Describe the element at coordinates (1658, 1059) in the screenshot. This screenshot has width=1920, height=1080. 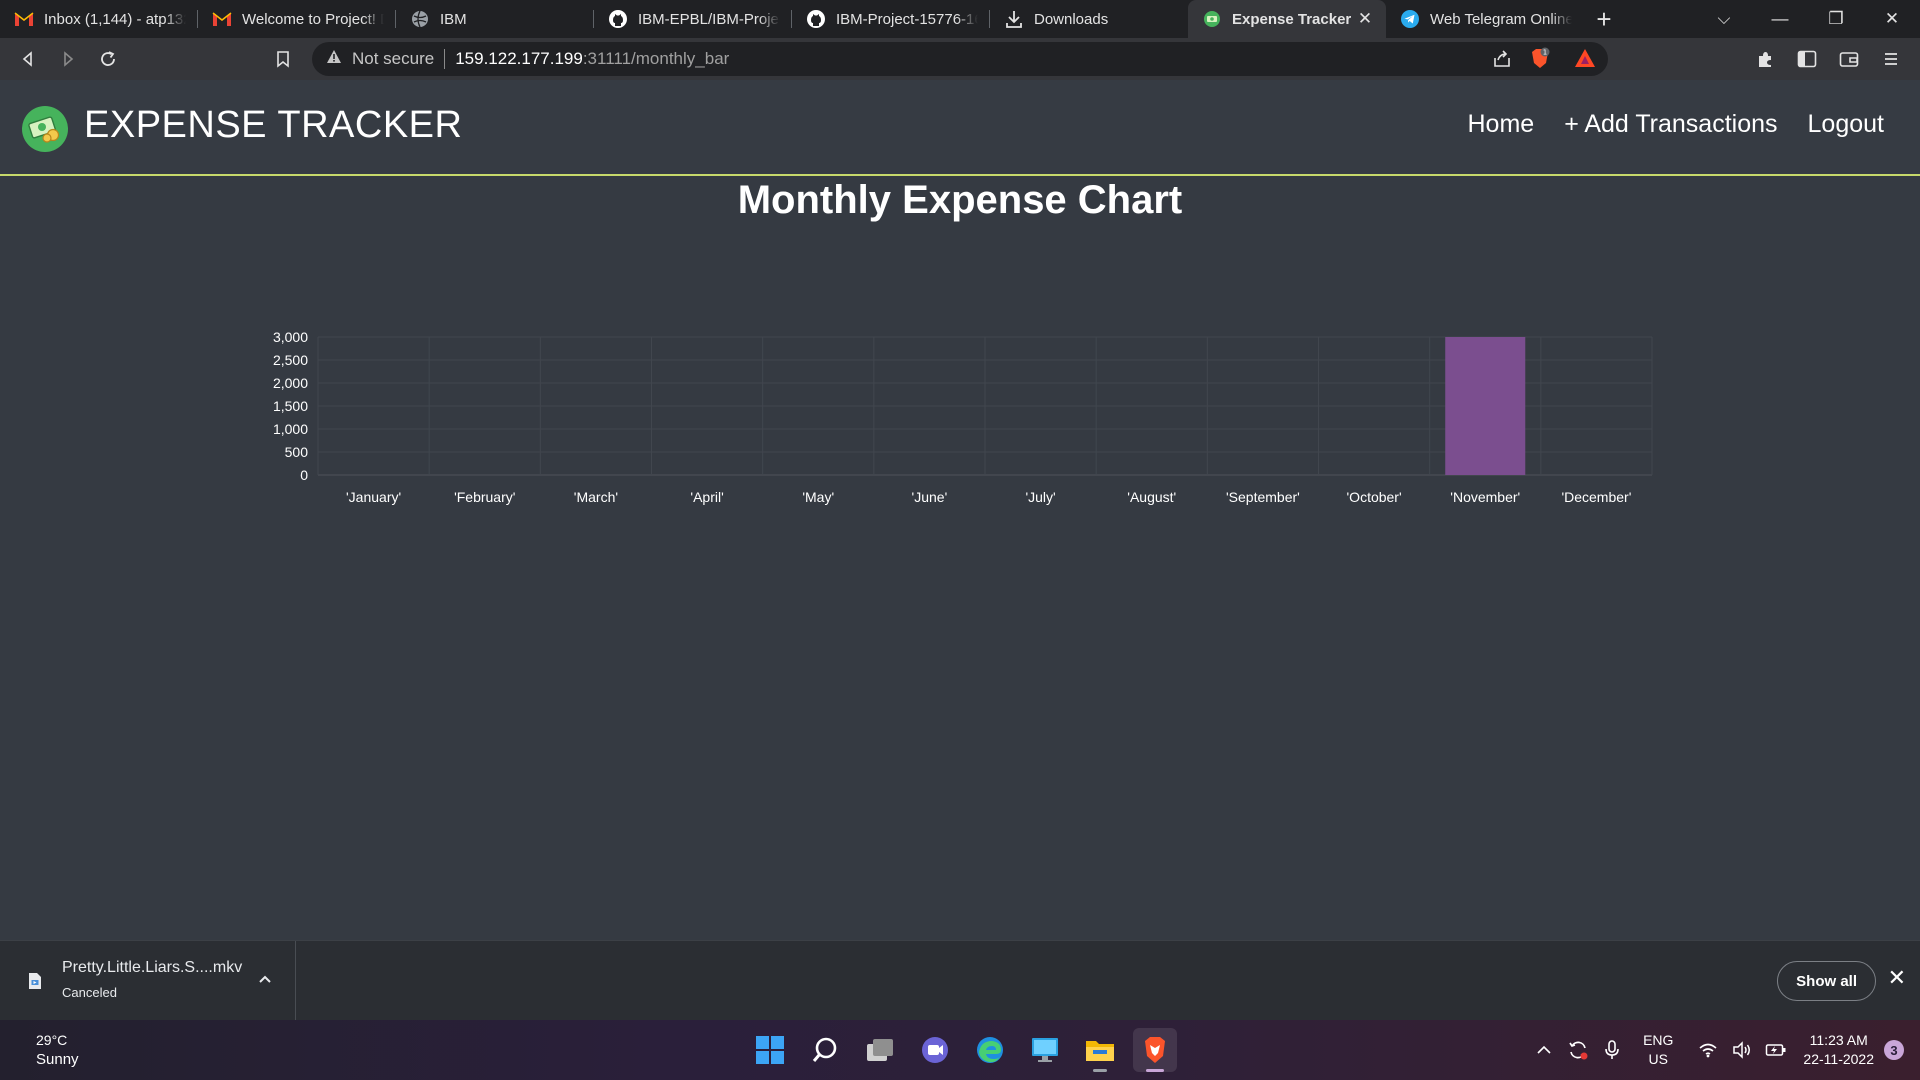
I see `keyboard-region: US` at that location.